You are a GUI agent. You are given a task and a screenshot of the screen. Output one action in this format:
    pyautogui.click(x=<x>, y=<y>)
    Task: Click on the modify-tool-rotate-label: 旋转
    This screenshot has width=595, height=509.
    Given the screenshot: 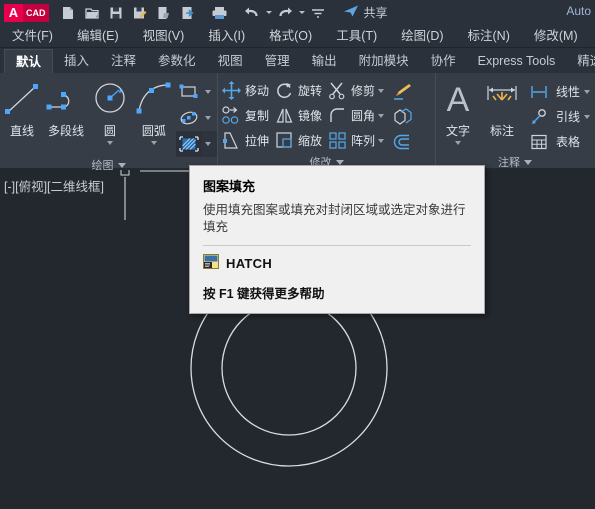 What is the action you would take?
    pyautogui.click(x=310, y=91)
    